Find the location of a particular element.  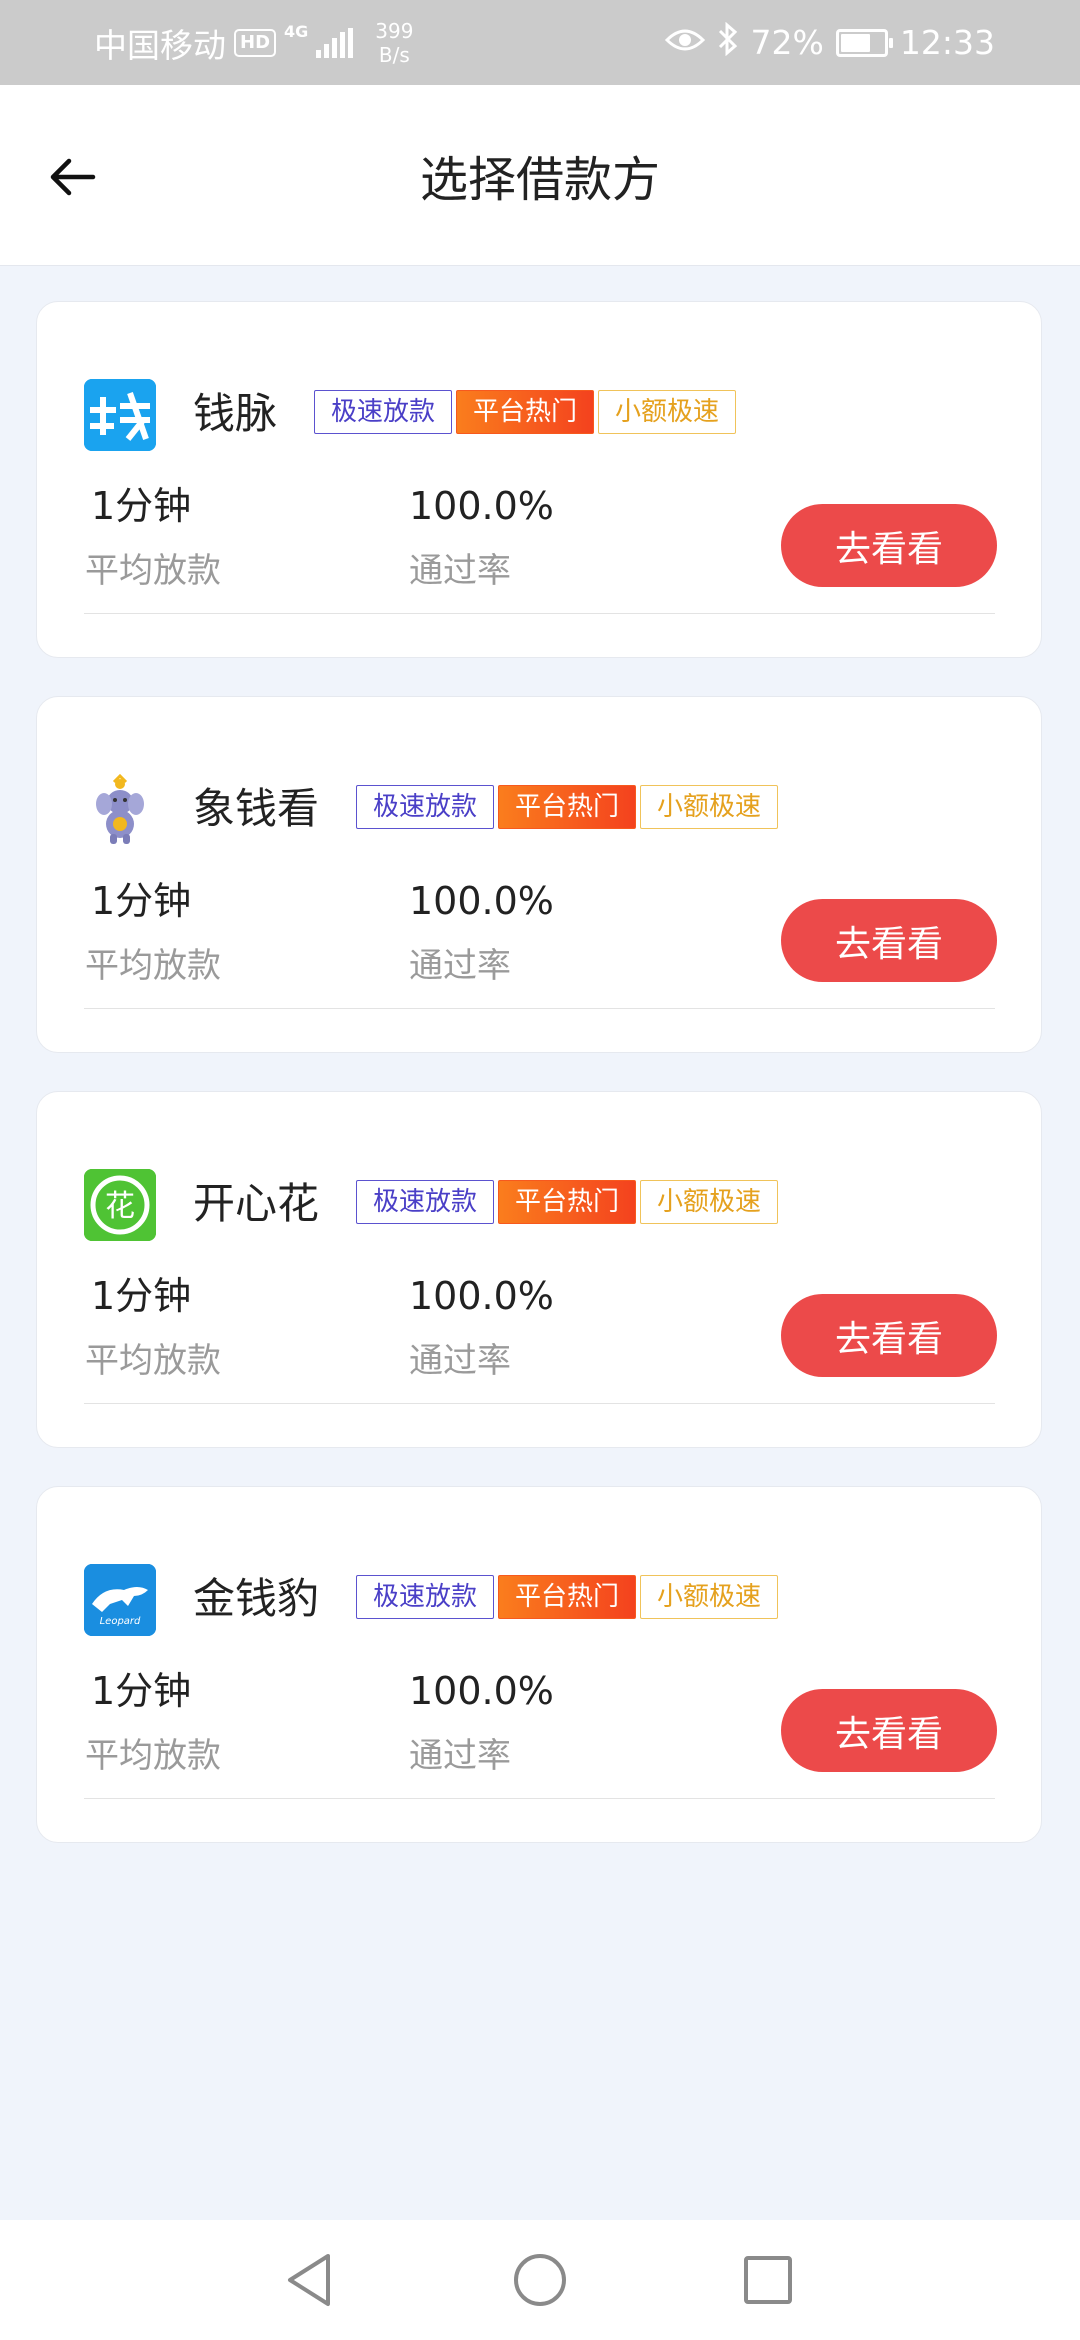

square-recents-icon is located at coordinates (768, 2280).